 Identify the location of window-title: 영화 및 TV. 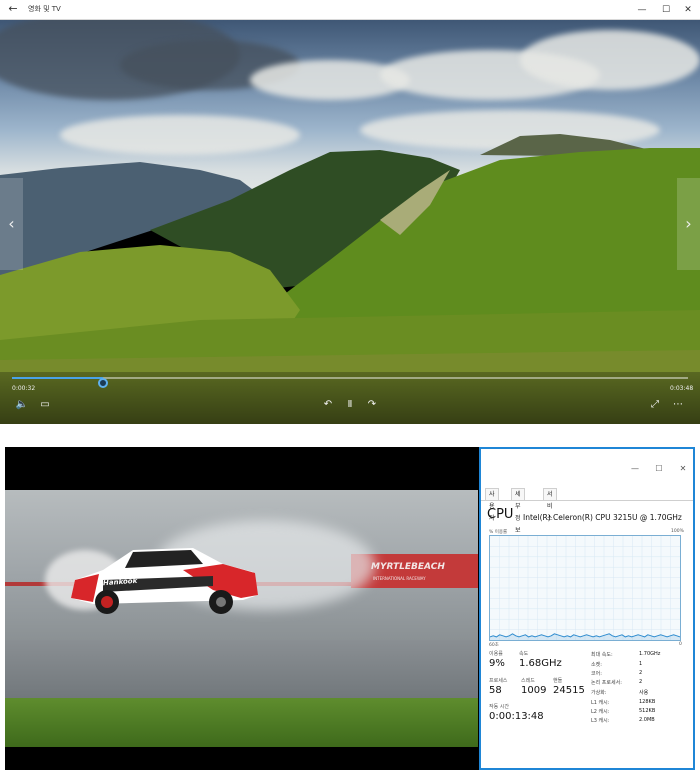
(44, 9).